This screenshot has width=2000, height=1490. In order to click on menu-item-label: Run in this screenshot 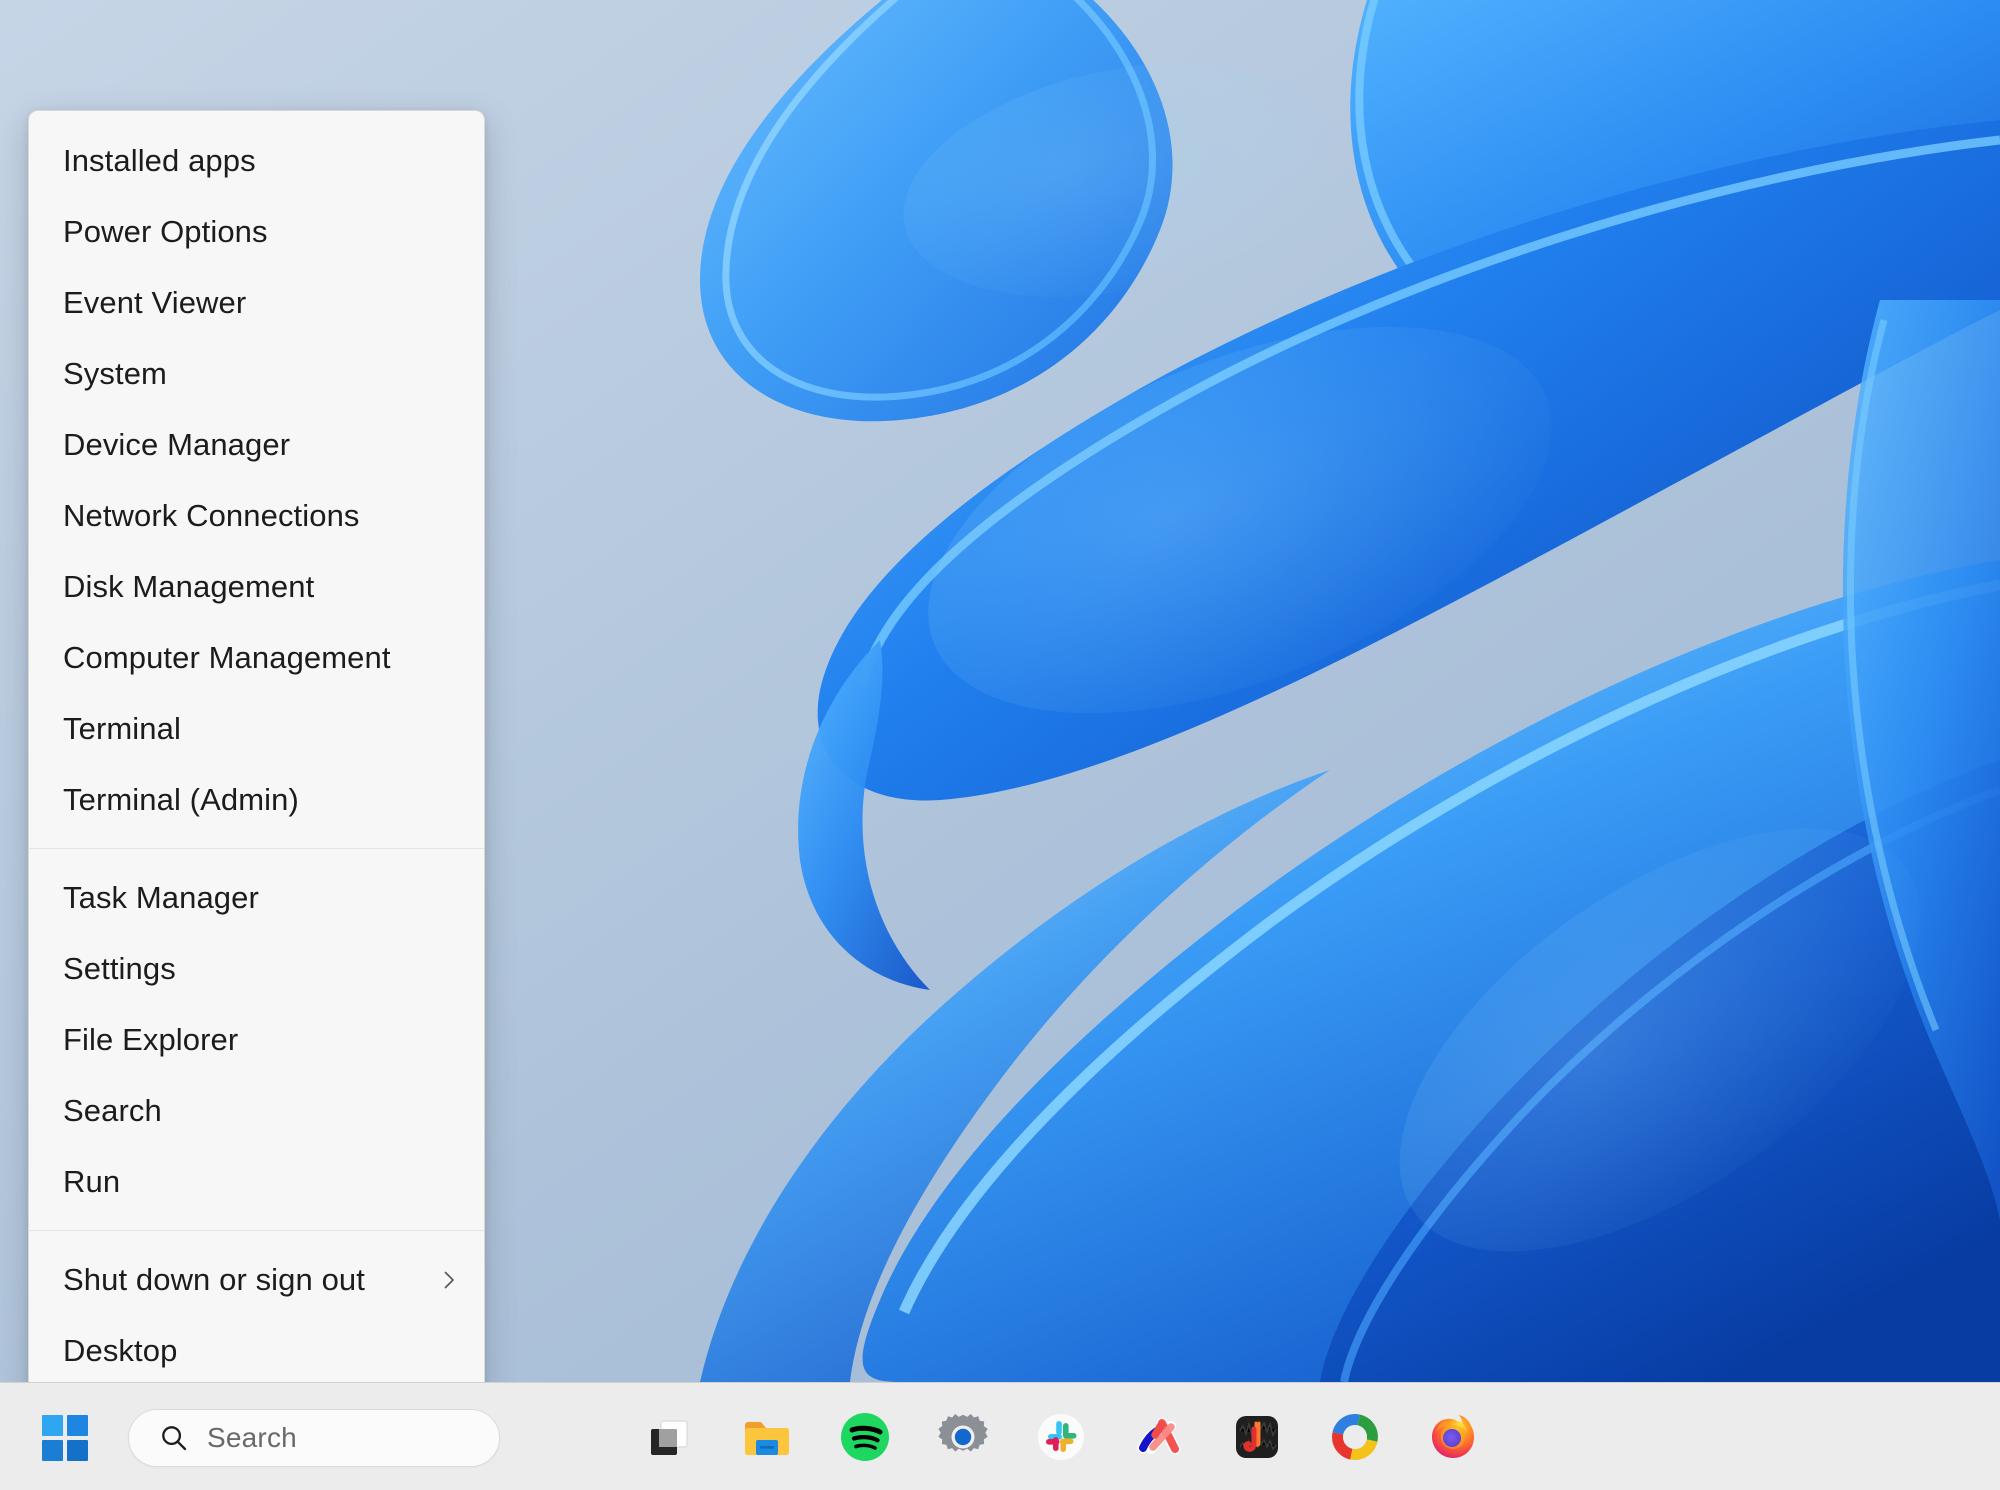, I will do `click(92, 1181)`.